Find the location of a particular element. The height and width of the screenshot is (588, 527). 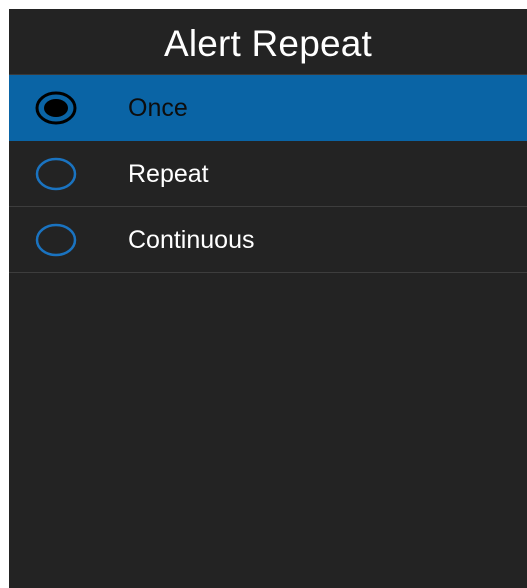

option-label: Once is located at coordinates (158, 108).